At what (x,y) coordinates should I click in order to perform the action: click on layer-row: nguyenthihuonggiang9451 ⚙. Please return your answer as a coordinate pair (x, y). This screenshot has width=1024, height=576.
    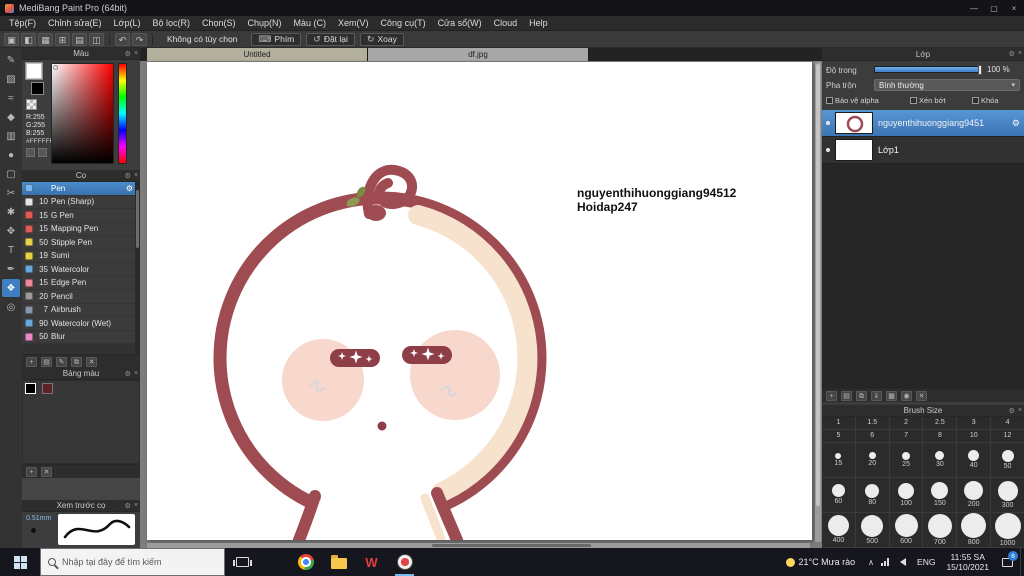
    Looking at the image, I should click on (923, 123).